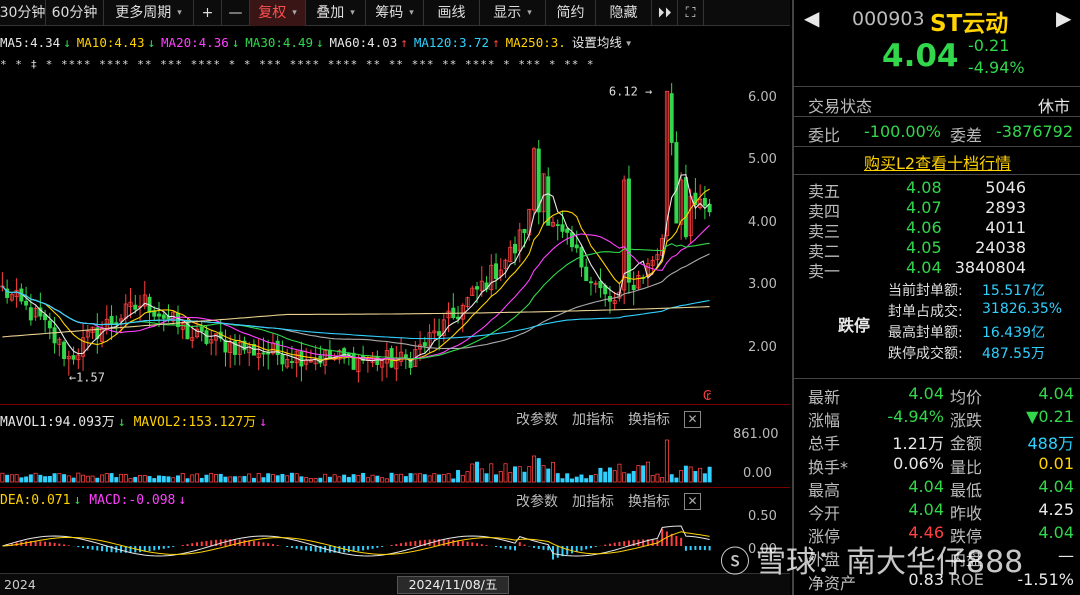 The height and width of the screenshot is (595, 1080). I want to click on toolbar-item-4: —, so click(236, 13).